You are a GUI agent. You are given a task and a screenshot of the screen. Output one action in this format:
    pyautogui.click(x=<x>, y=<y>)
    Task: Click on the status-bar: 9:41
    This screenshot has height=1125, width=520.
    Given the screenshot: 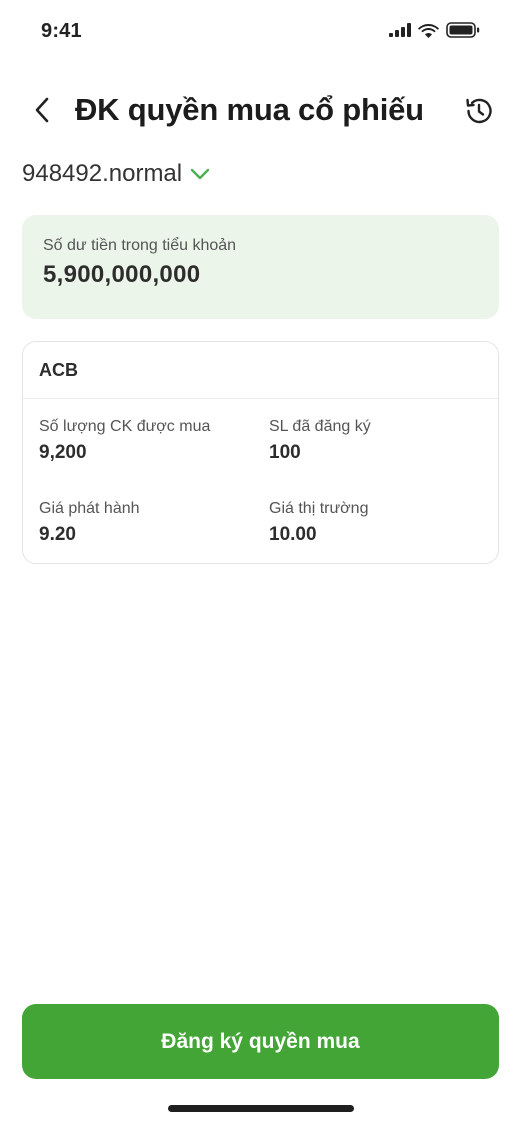 What is the action you would take?
    pyautogui.click(x=260, y=31)
    